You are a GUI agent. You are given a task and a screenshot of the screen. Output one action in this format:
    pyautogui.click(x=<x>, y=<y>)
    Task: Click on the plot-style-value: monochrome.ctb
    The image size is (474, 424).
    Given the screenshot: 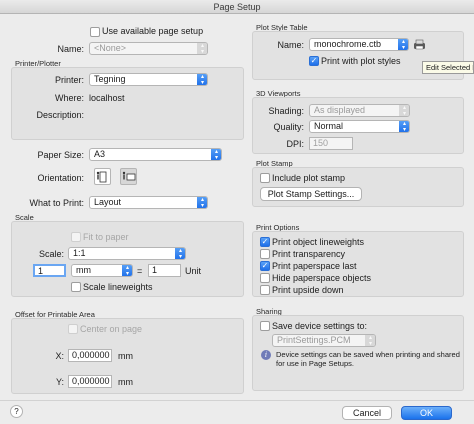 What is the action you would take?
    pyautogui.click(x=348, y=44)
    